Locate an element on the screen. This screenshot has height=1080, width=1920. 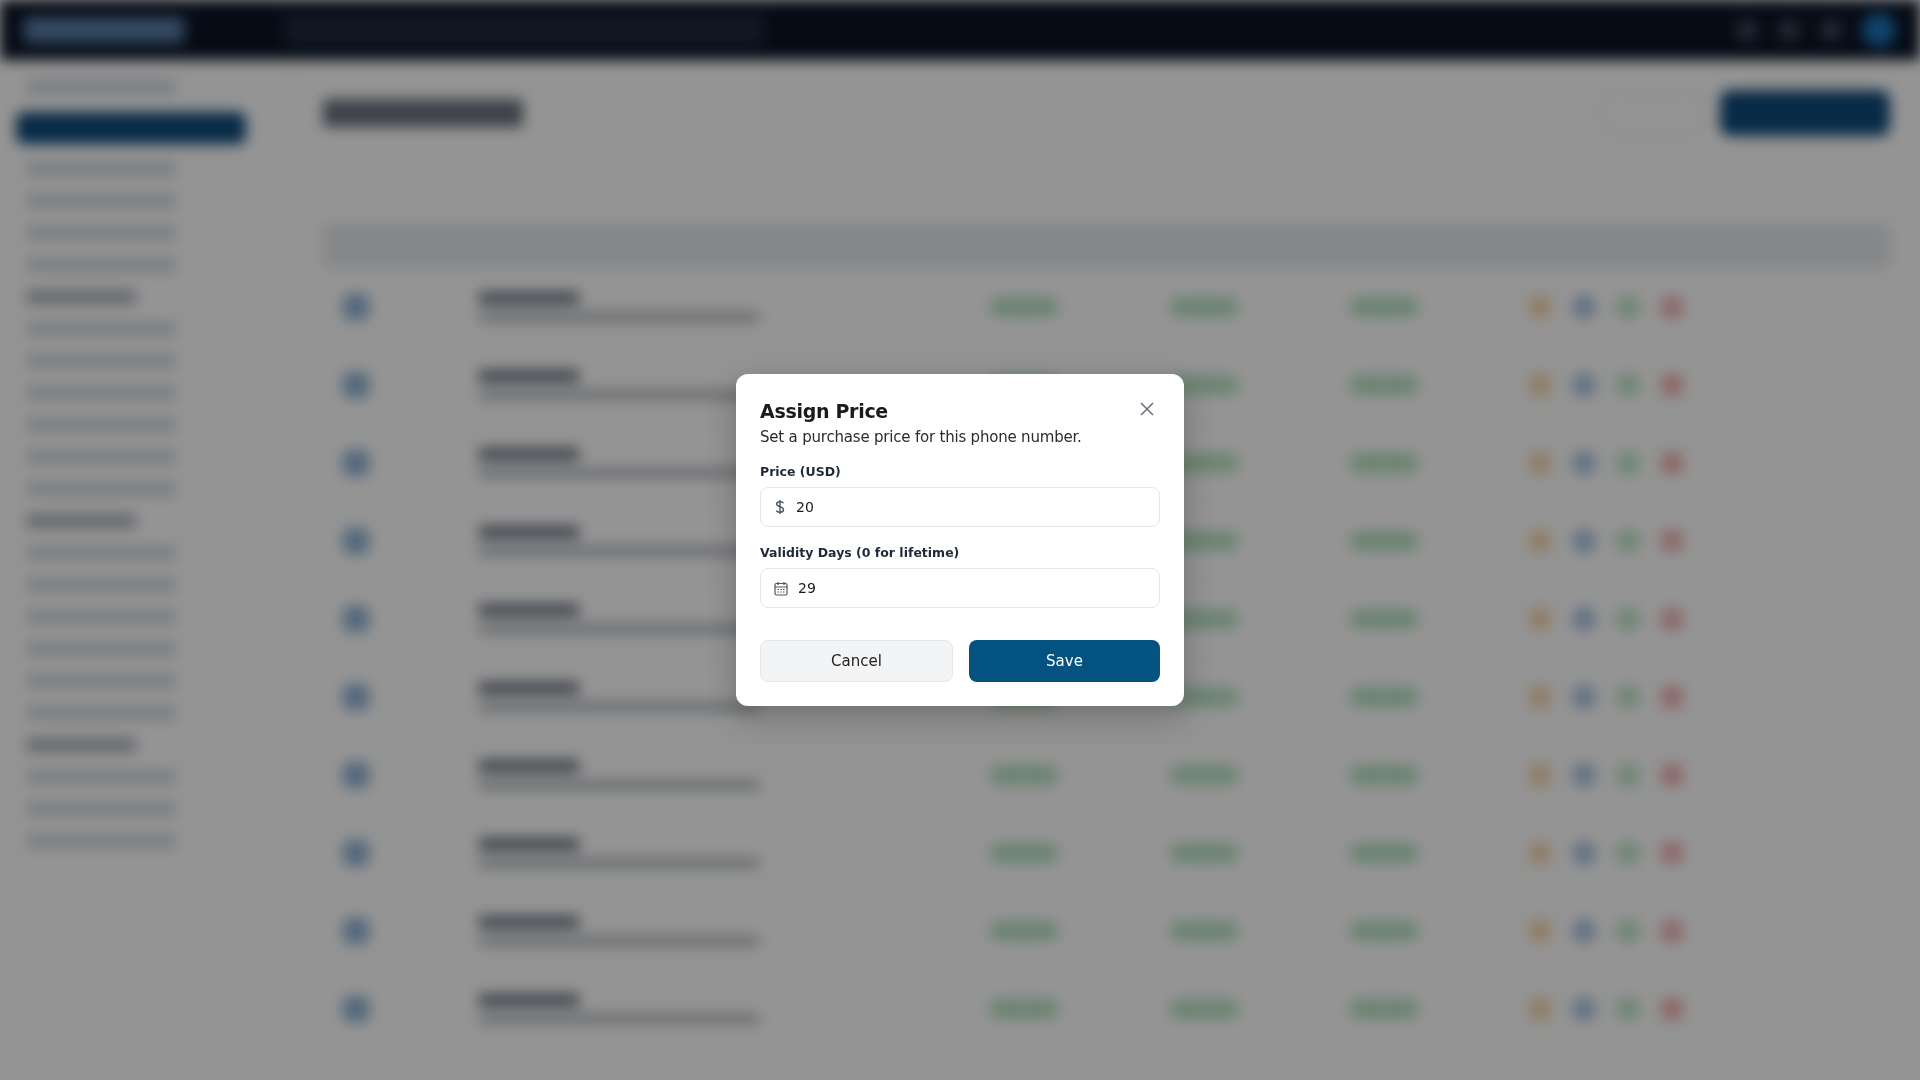
field-label: Validity Days (0 for lifetime) is located at coordinates (860, 552).